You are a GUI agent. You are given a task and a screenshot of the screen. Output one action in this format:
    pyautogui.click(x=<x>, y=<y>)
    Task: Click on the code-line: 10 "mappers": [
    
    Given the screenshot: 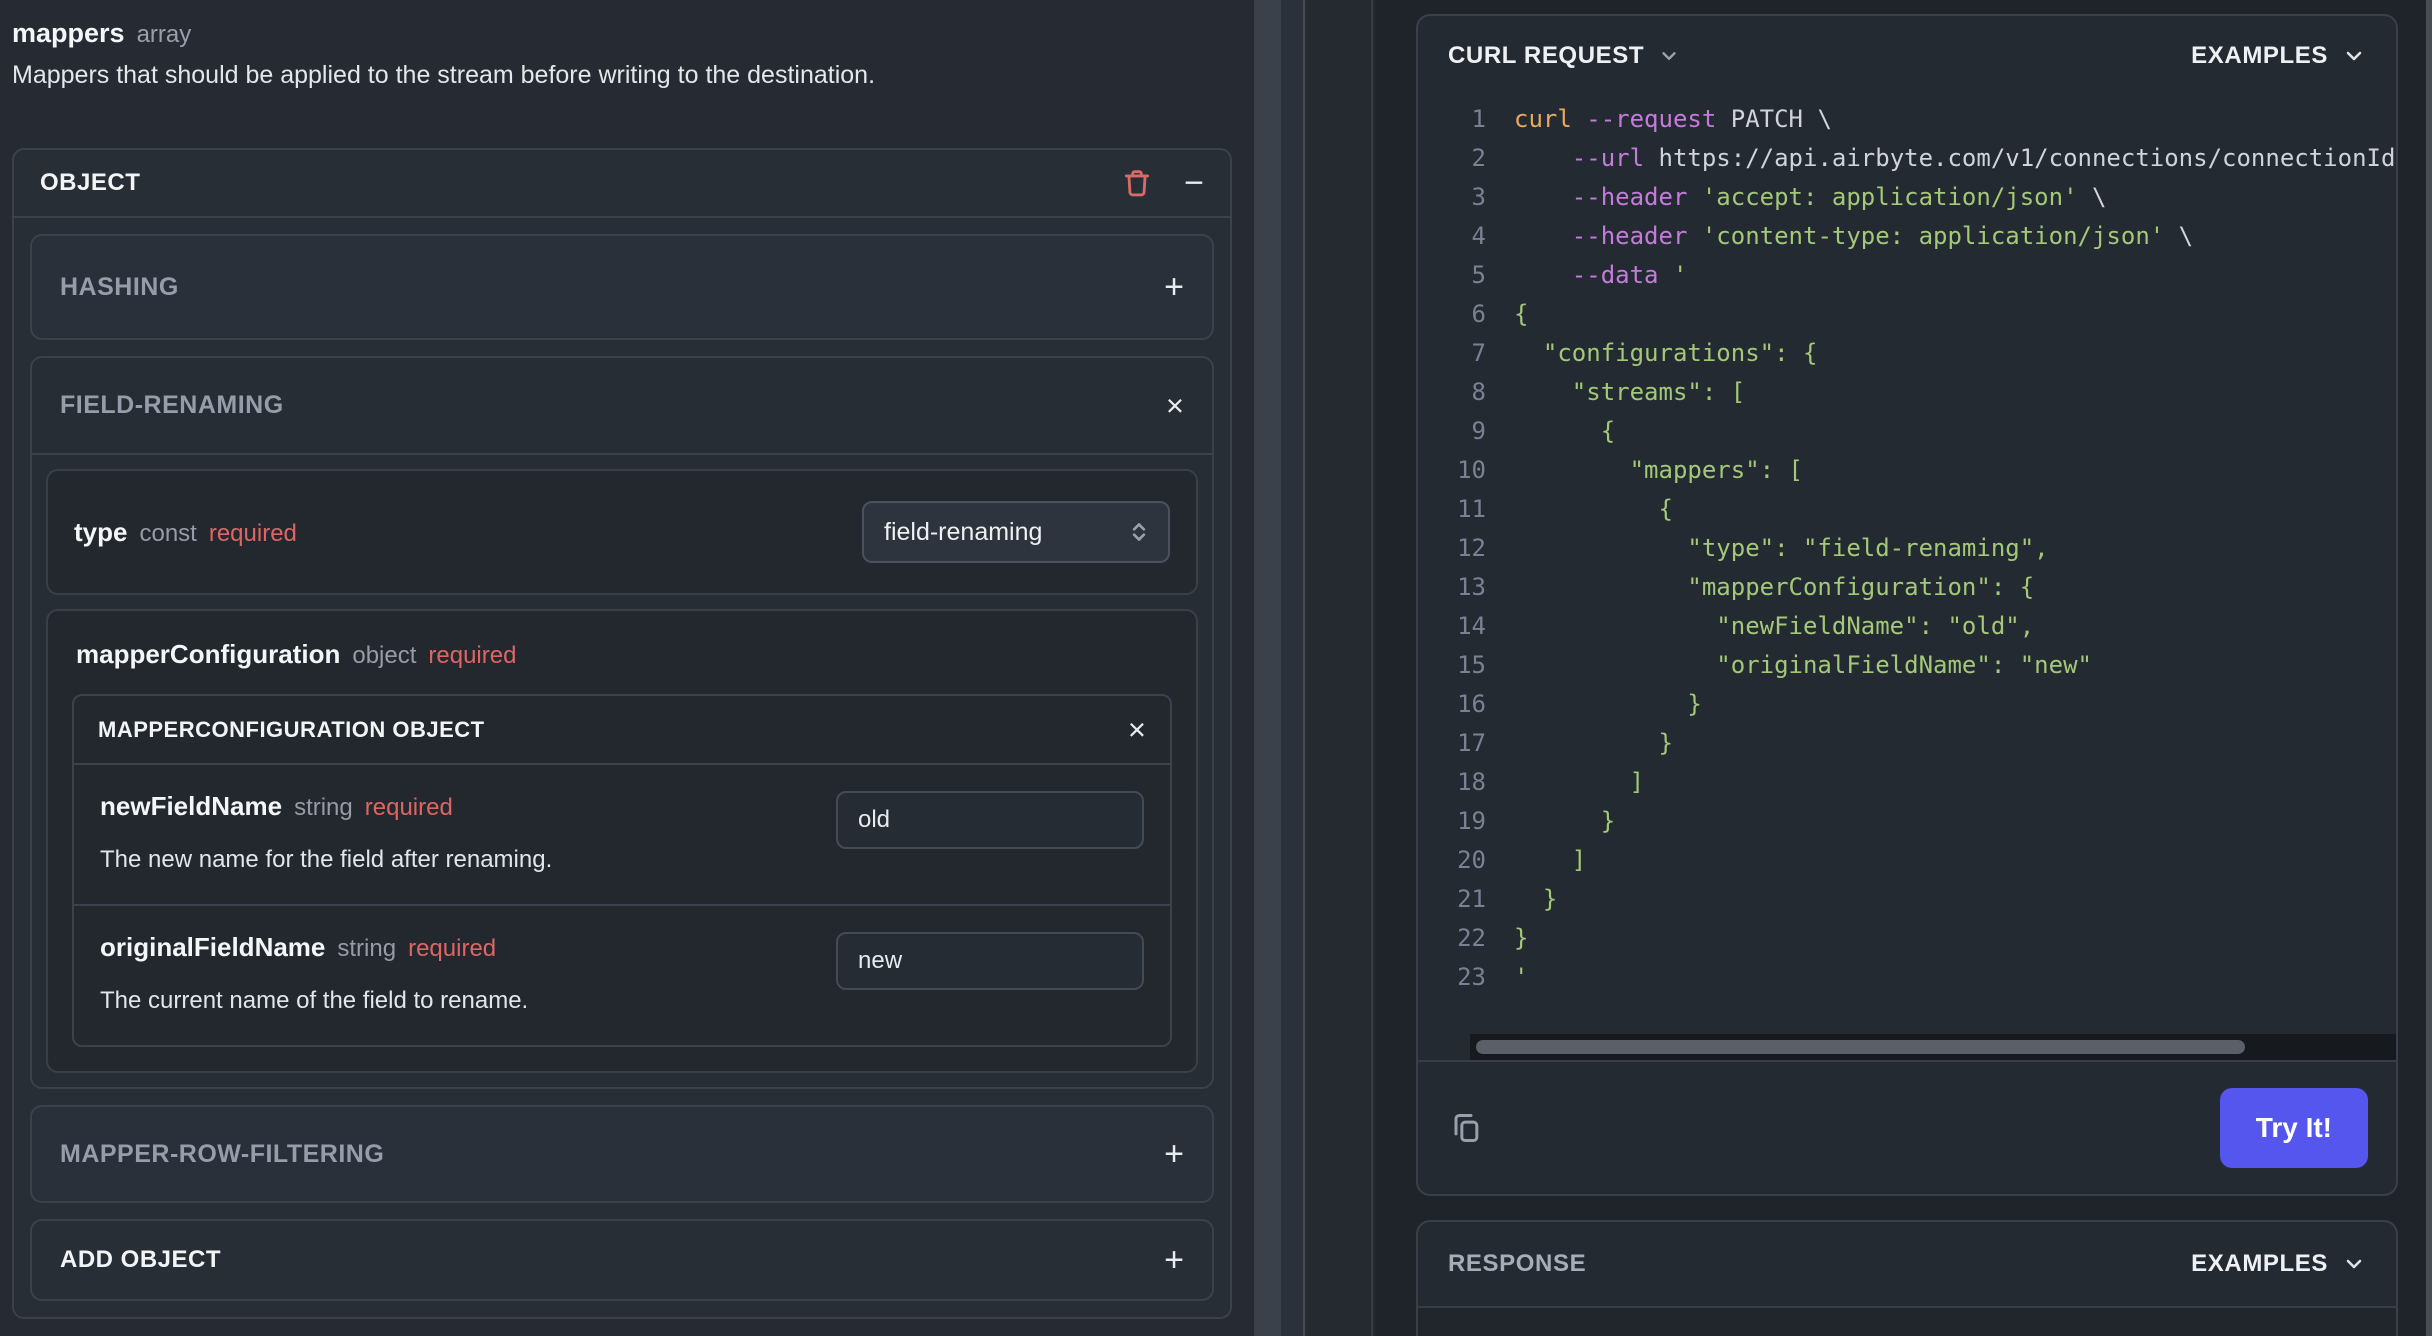 What is the action you would take?
    pyautogui.click(x=1907, y=470)
    